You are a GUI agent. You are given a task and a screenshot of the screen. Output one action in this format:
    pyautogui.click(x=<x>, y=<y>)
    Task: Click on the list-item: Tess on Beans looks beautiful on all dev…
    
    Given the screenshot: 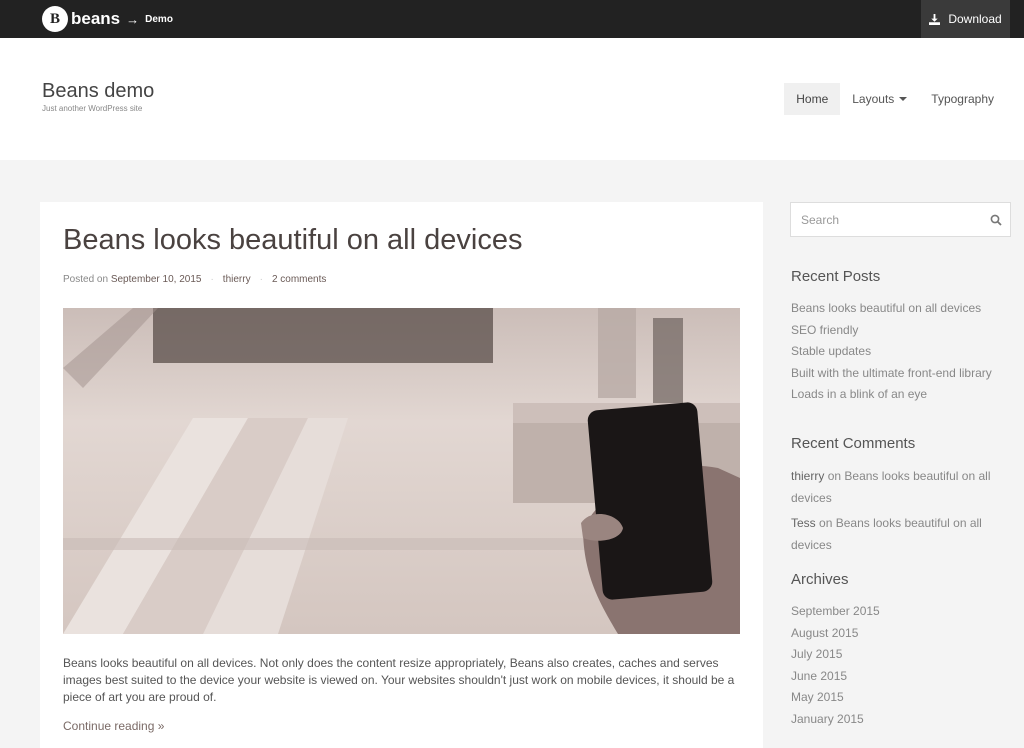 What is the action you would take?
    pyautogui.click(x=898, y=534)
    